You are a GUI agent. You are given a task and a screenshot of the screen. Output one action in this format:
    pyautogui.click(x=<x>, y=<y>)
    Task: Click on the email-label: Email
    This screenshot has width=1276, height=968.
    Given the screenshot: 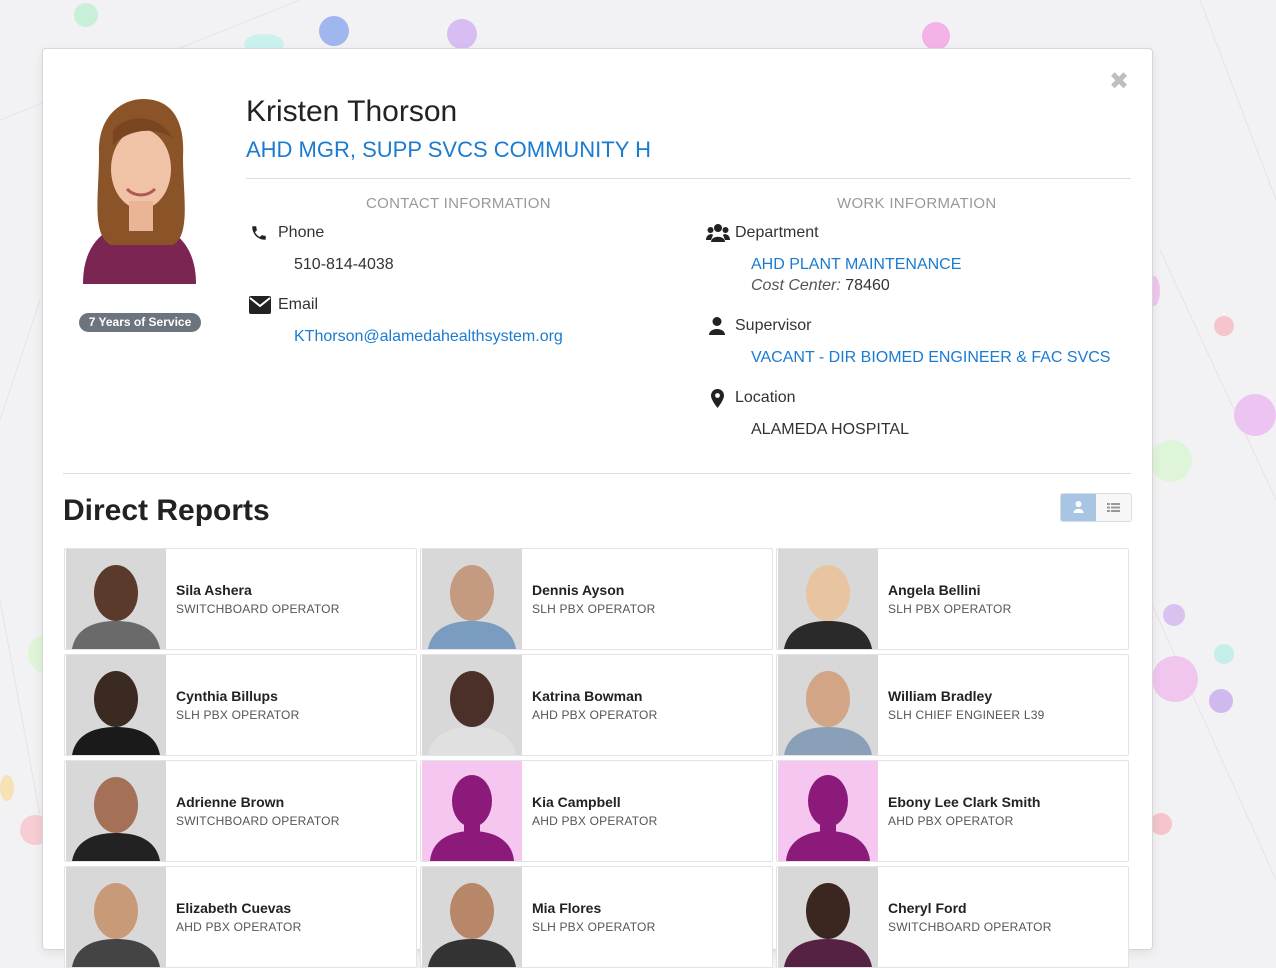 What is the action you would take?
    pyautogui.click(x=298, y=304)
    